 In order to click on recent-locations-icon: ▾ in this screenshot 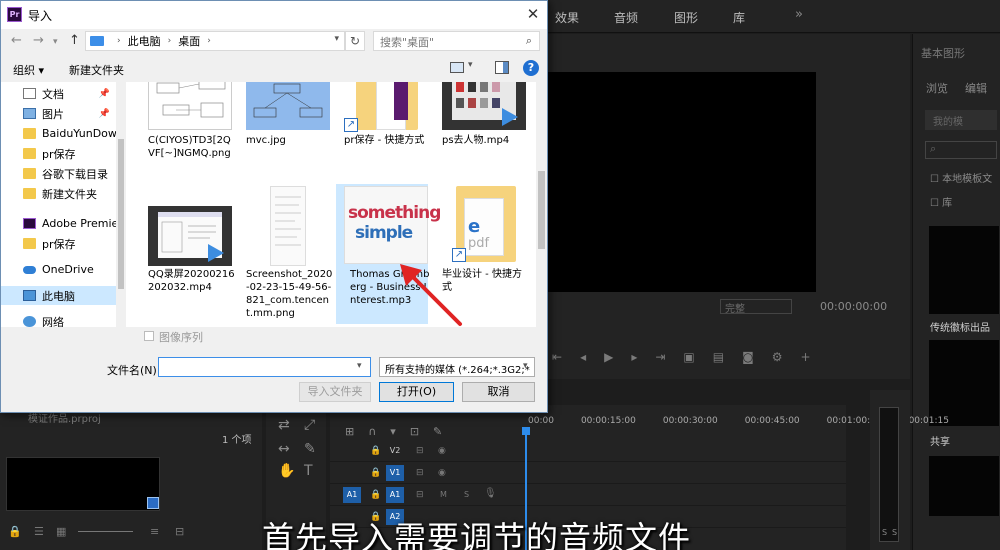, I will do `click(55, 42)`.